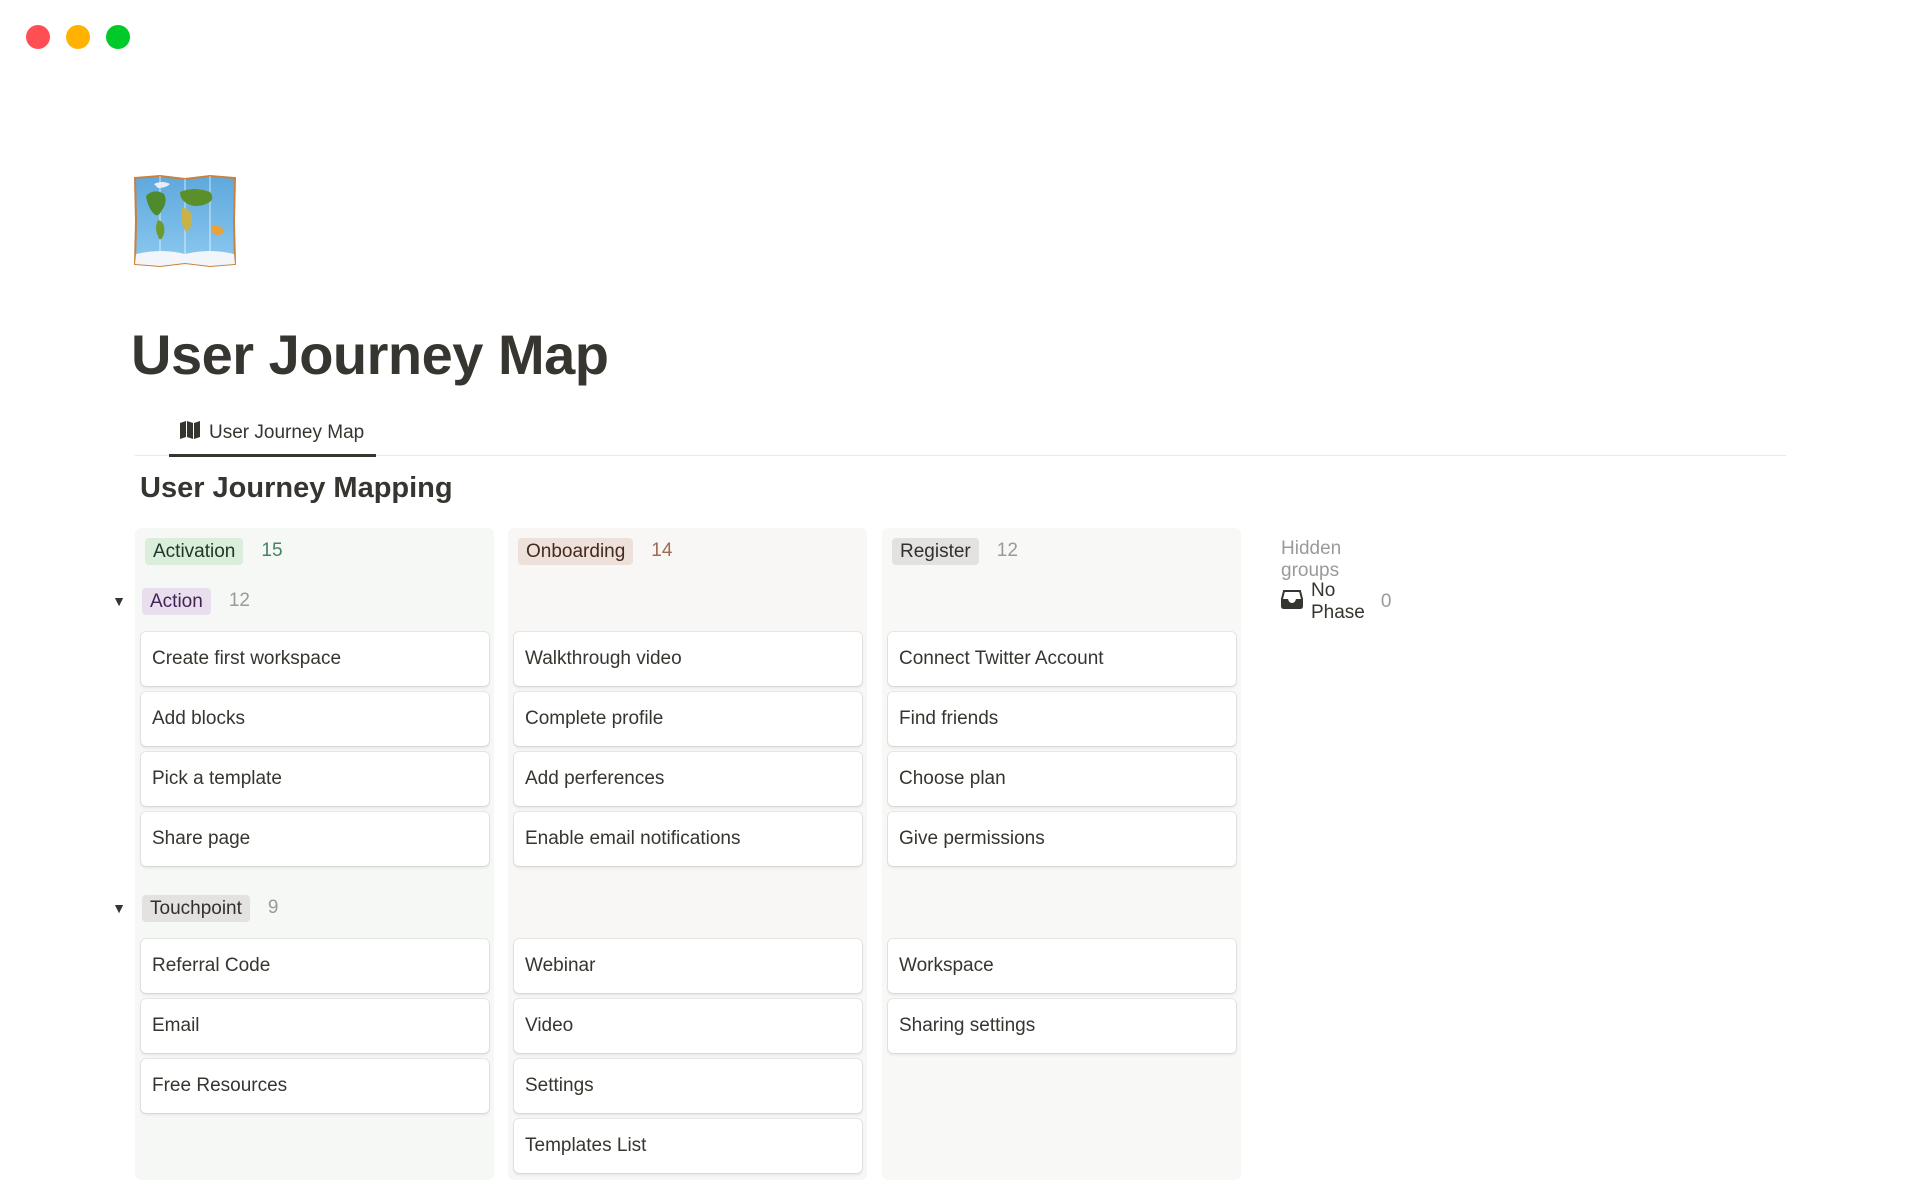 This screenshot has height=1200, width=1920. What do you see at coordinates (1062, 966) in the screenshot?
I see `board-card: Workspace` at bounding box center [1062, 966].